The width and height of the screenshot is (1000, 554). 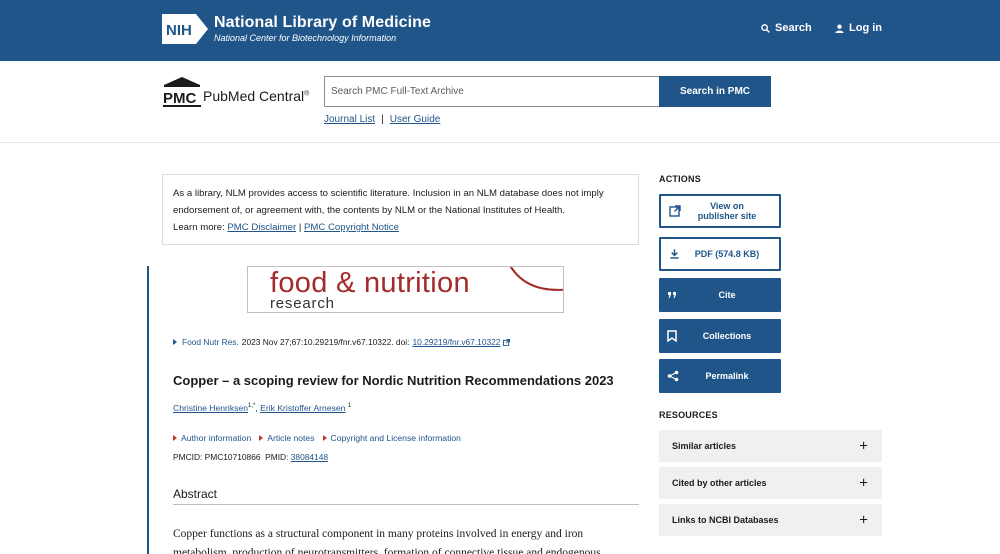 What do you see at coordinates (217, 457) in the screenshot?
I see `pmcid-label: PMCID: PMC10710866` at bounding box center [217, 457].